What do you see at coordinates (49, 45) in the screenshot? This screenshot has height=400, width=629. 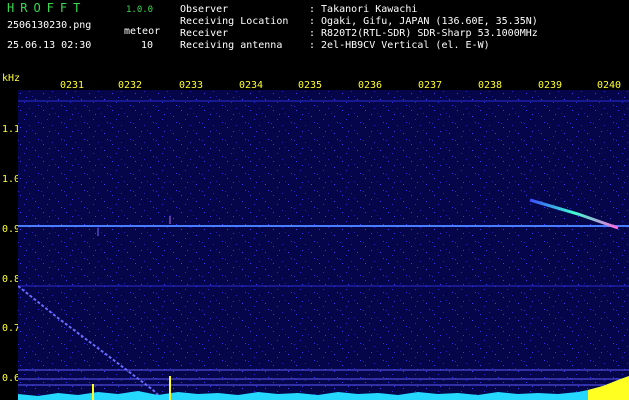 I see `datetime: 25.06.13 02:30` at bounding box center [49, 45].